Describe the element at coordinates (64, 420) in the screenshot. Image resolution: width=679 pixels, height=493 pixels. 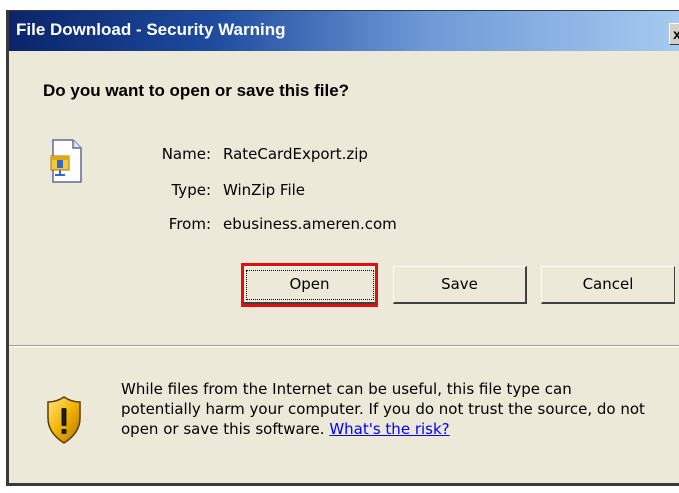
I see `shield-warning-icon` at that location.